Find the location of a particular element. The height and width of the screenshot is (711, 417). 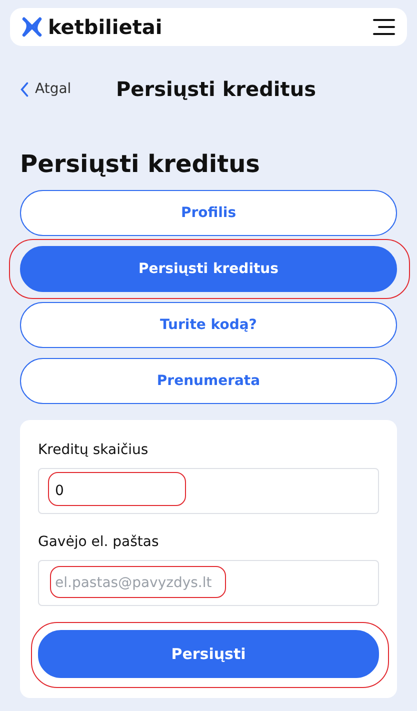

menu-icon is located at coordinates (384, 27).